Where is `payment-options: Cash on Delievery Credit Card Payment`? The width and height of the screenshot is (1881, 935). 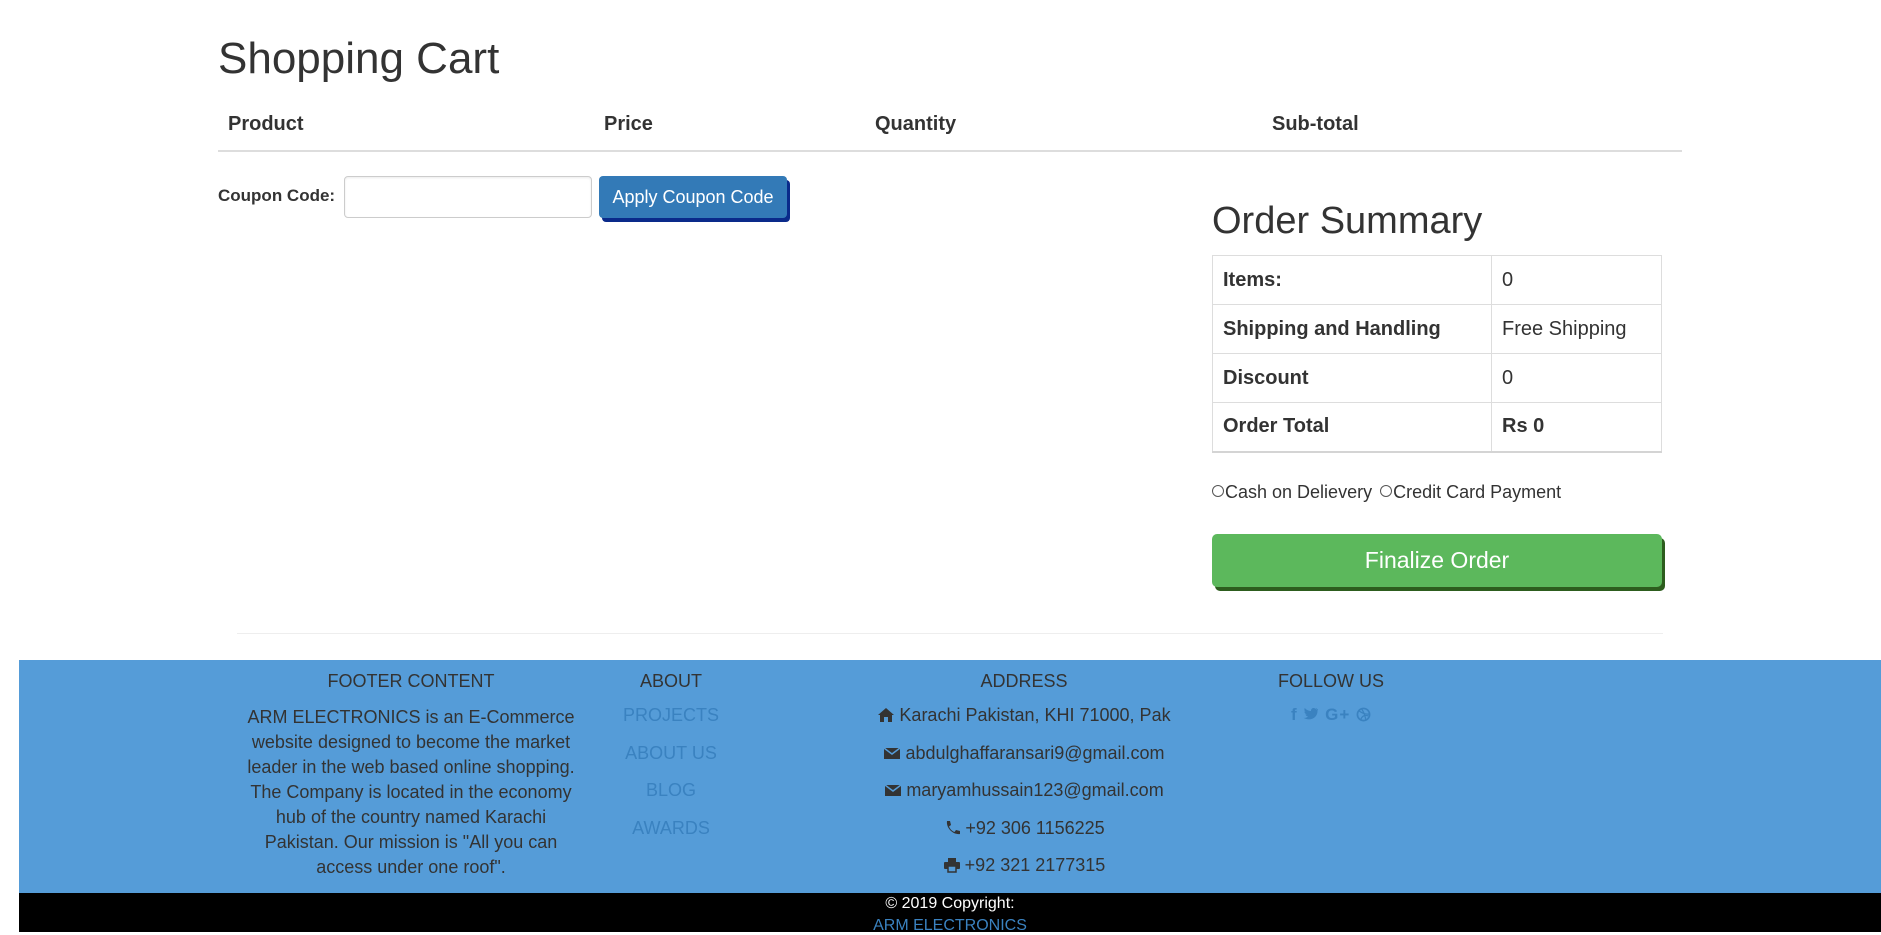 payment-options: Cash on Delievery Credit Card Payment is located at coordinates (1386, 492).